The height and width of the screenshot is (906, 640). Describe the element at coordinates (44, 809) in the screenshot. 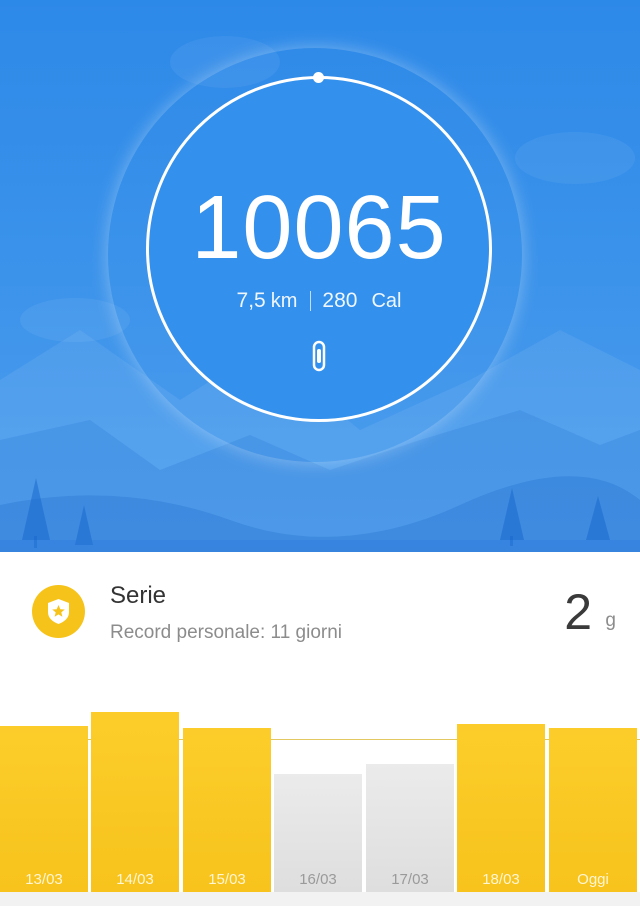

I see `day-bar-0: 13/03` at that location.